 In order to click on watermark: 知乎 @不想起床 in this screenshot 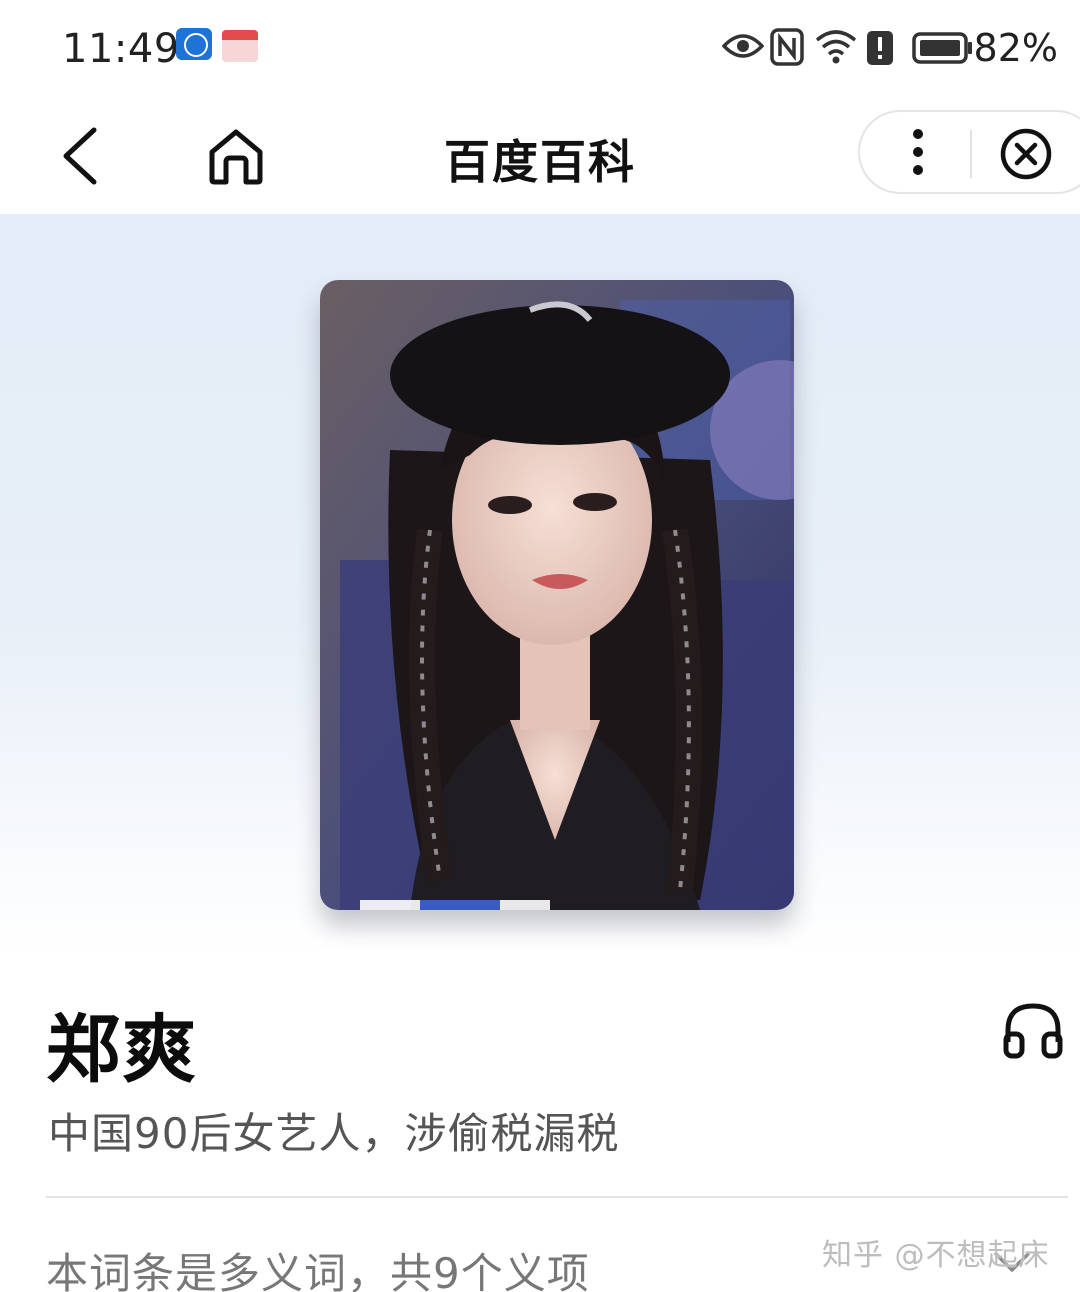, I will do `click(936, 1255)`.